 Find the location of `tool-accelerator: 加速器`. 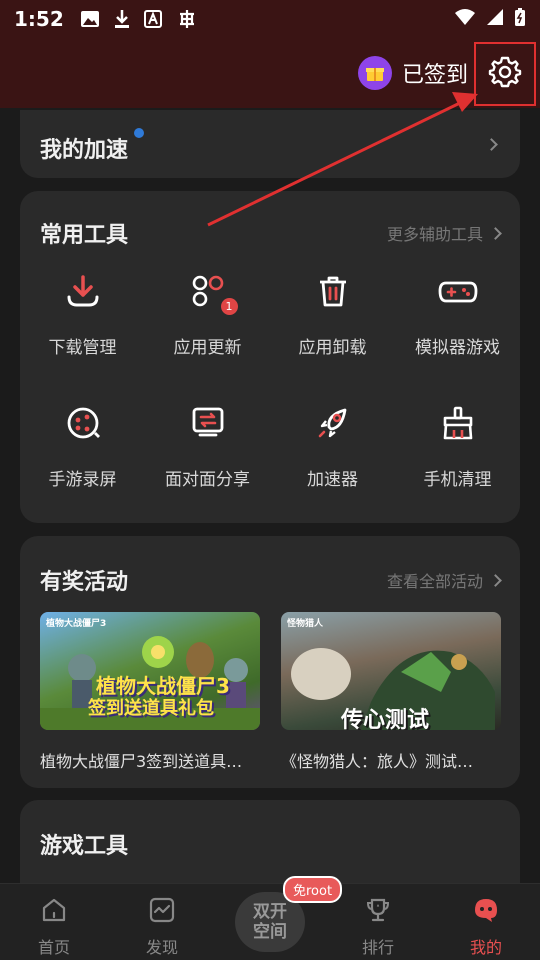

tool-accelerator: 加速器 is located at coordinates (332, 447).